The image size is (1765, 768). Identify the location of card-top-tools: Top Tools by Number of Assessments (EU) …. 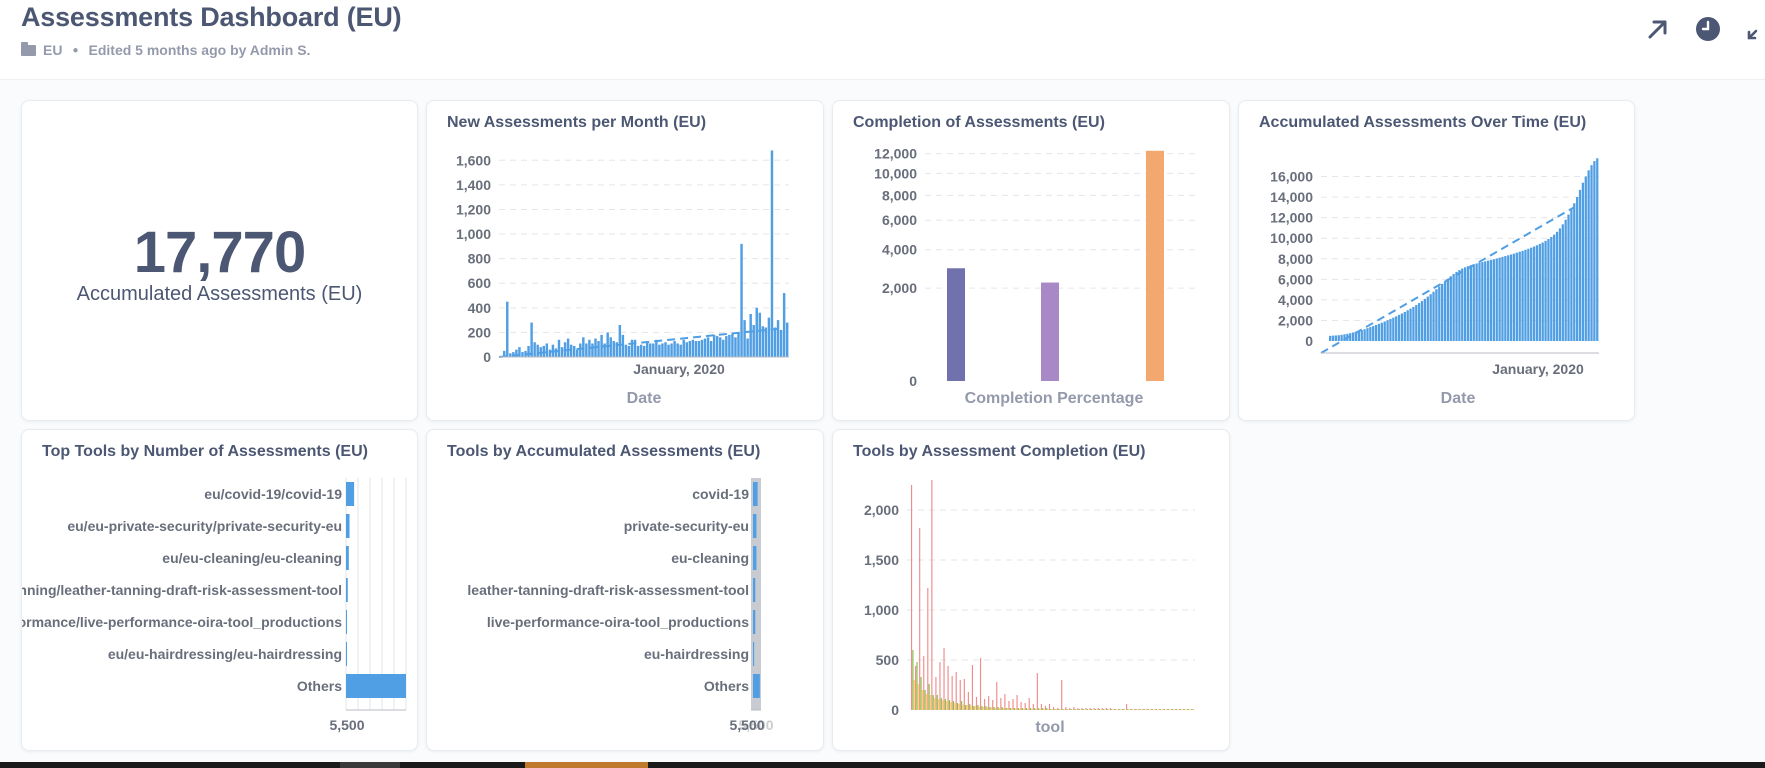
(219, 590).